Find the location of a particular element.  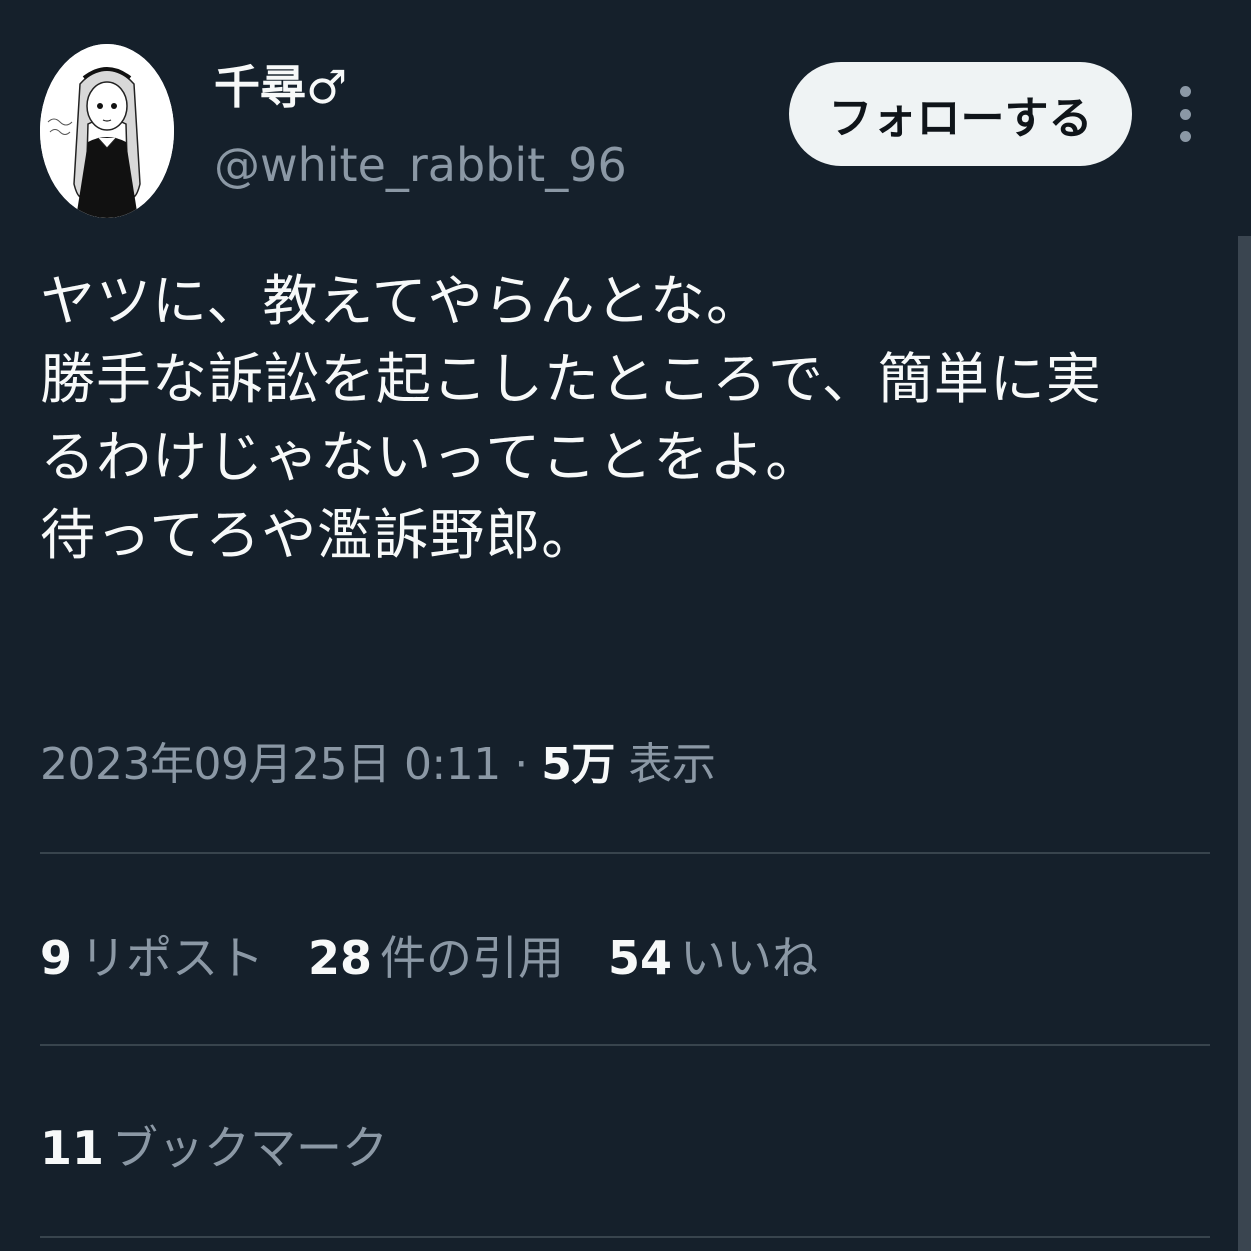

quotes-count: 28 is located at coordinates (340, 958).